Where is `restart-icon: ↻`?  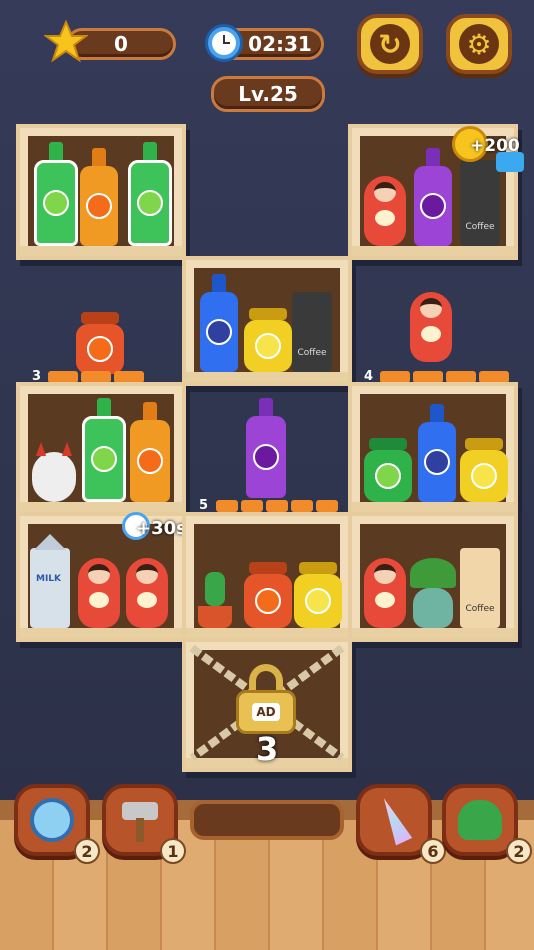 restart-icon: ↻ is located at coordinates (390, 44).